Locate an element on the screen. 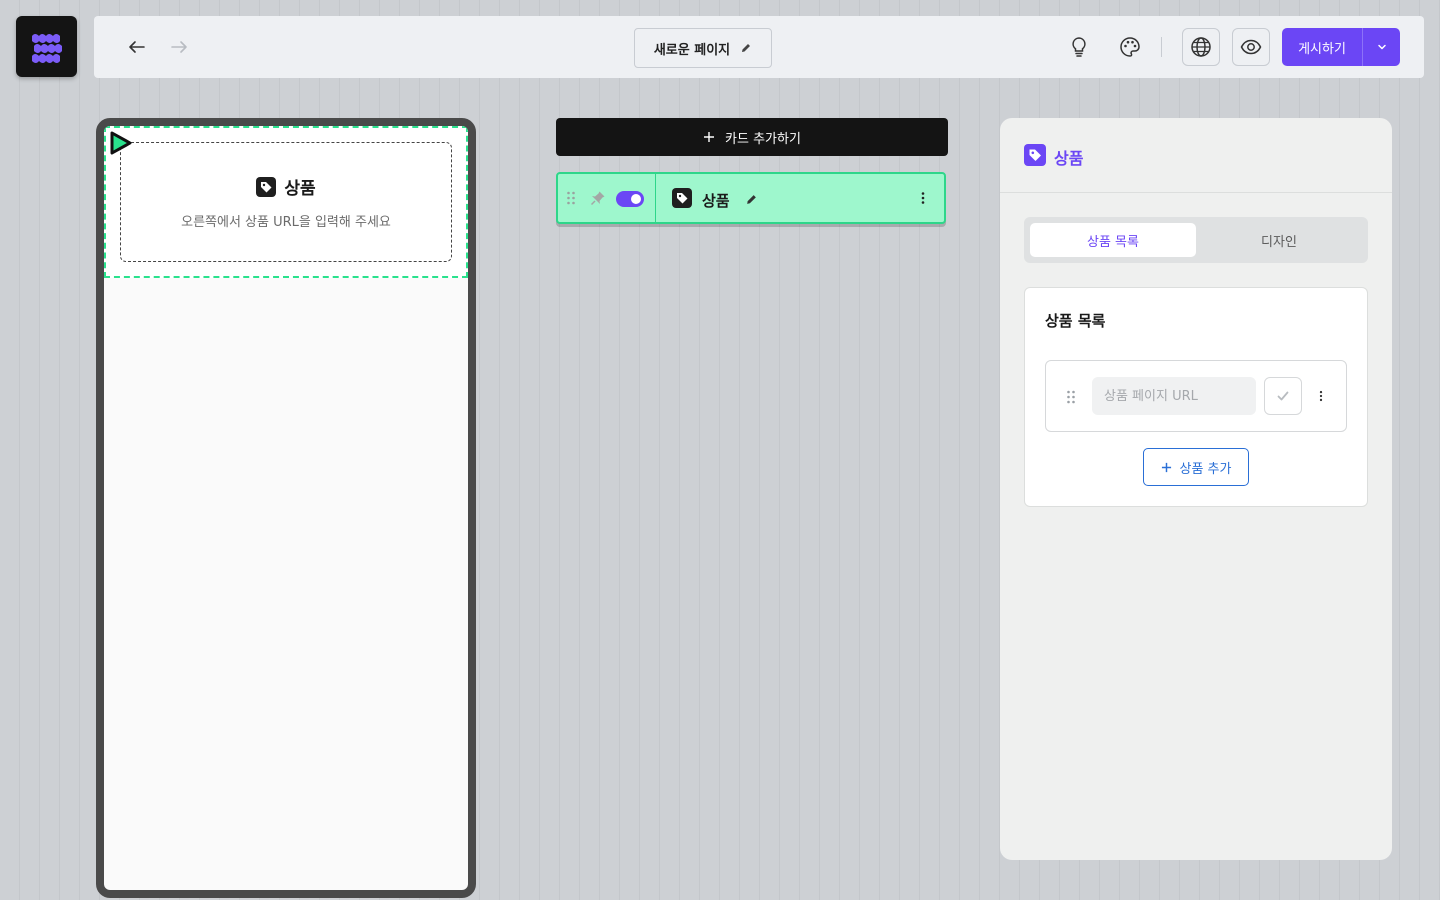 This screenshot has height=900, width=1440. selected-product-block: 상품 오른쪽에서 상품 URL을 입력해 주세요 is located at coordinates (286, 202).